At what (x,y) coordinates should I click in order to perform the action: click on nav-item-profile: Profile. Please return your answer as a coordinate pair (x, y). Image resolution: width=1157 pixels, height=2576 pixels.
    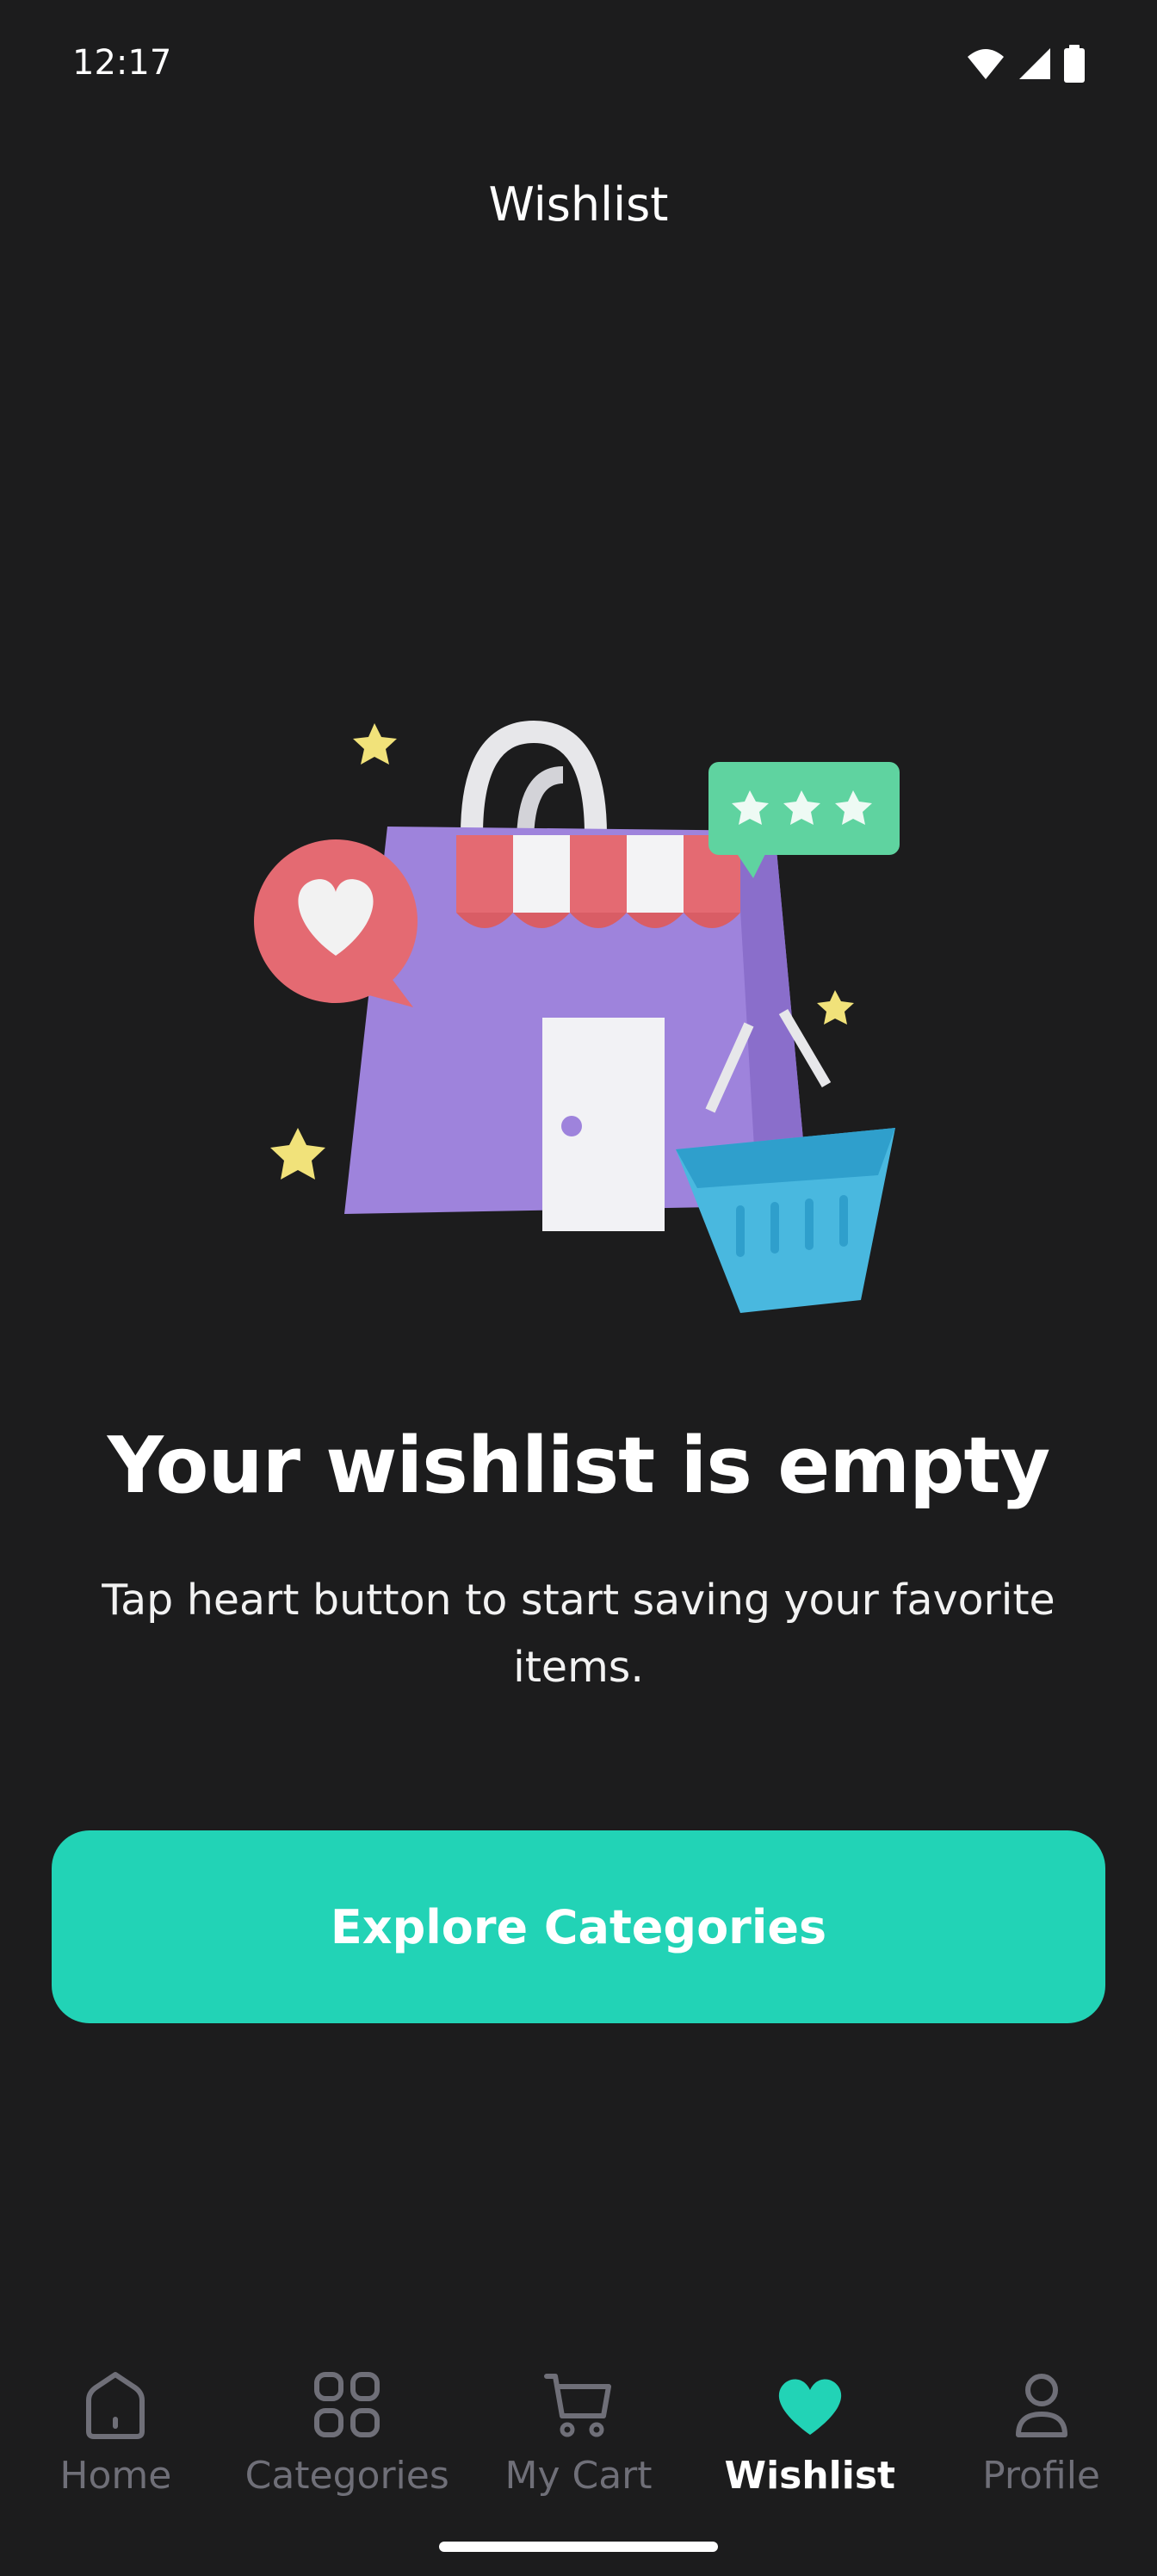
    Looking at the image, I should click on (1041, 2428).